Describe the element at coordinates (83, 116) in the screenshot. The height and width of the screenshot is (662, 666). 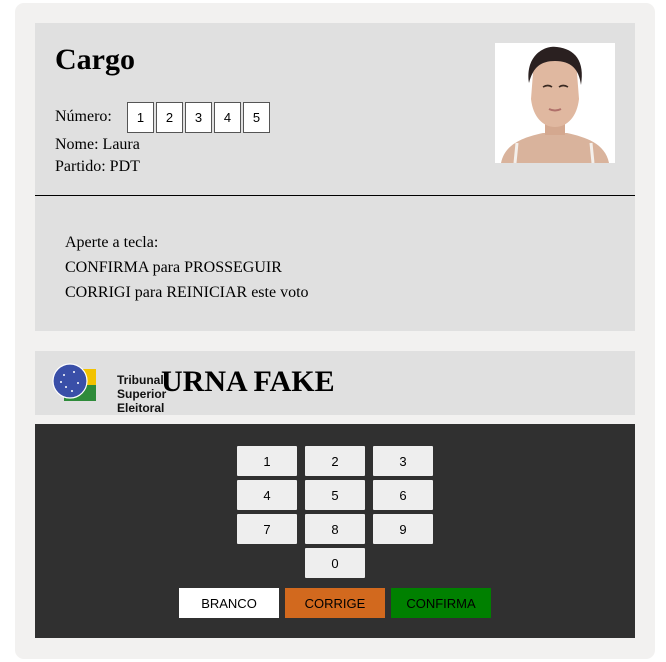
I see `number-label: Número:` at that location.